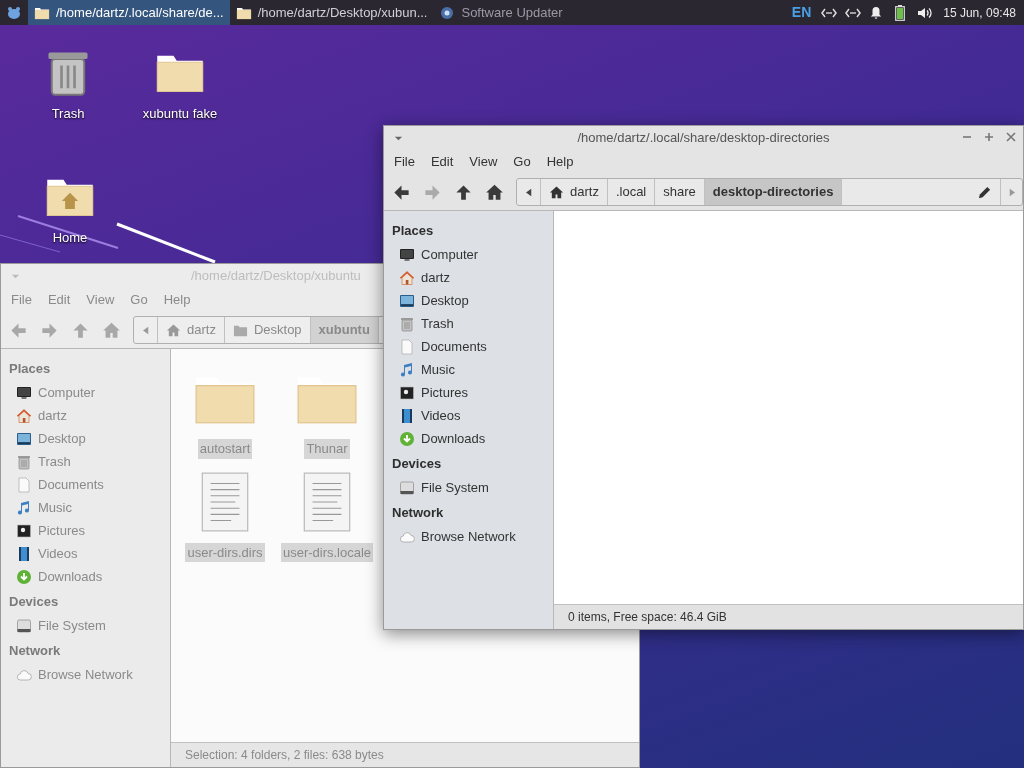 The image size is (1024, 768). Describe the element at coordinates (180, 114) in the screenshot. I see `desktop-icon-label: xubuntu fake` at that location.